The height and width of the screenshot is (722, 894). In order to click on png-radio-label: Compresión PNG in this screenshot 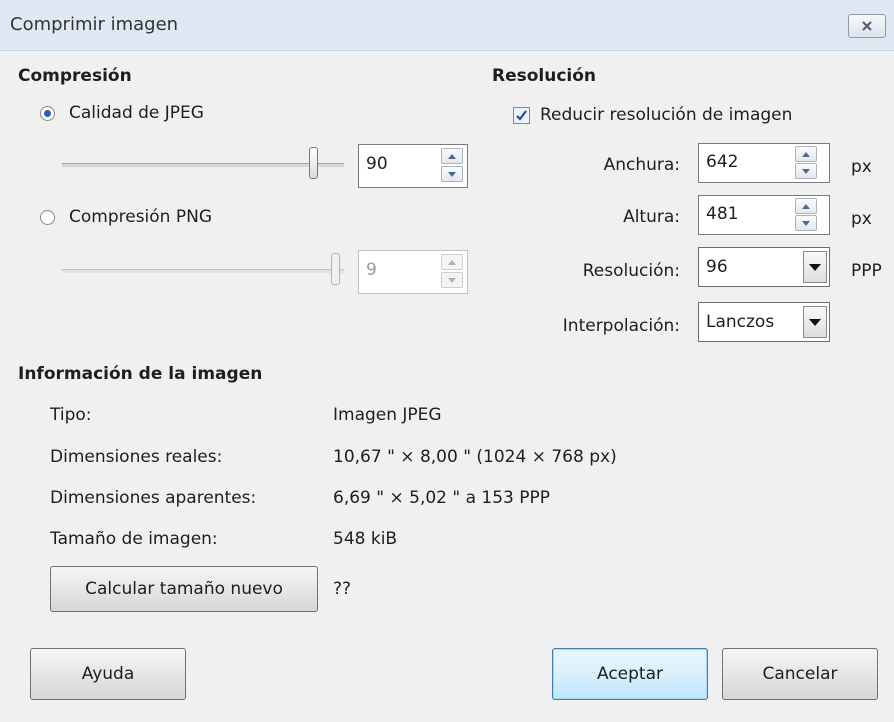, I will do `click(140, 217)`.